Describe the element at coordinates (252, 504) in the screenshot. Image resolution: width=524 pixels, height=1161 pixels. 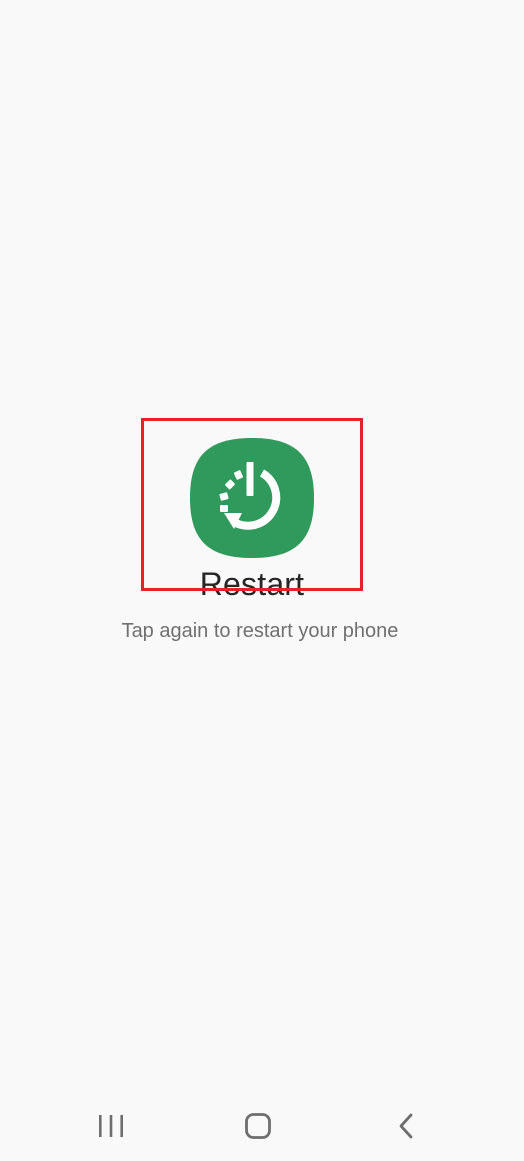
I see `restart-highlight-box` at that location.